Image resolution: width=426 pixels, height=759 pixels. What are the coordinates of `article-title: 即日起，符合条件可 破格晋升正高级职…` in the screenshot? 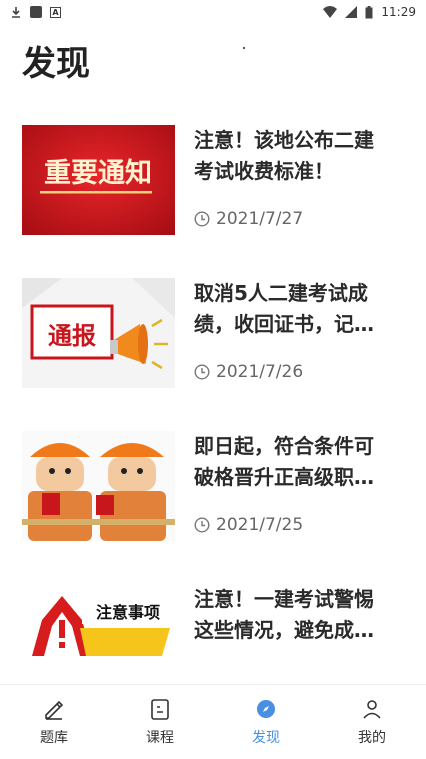 It's located at (296, 462).